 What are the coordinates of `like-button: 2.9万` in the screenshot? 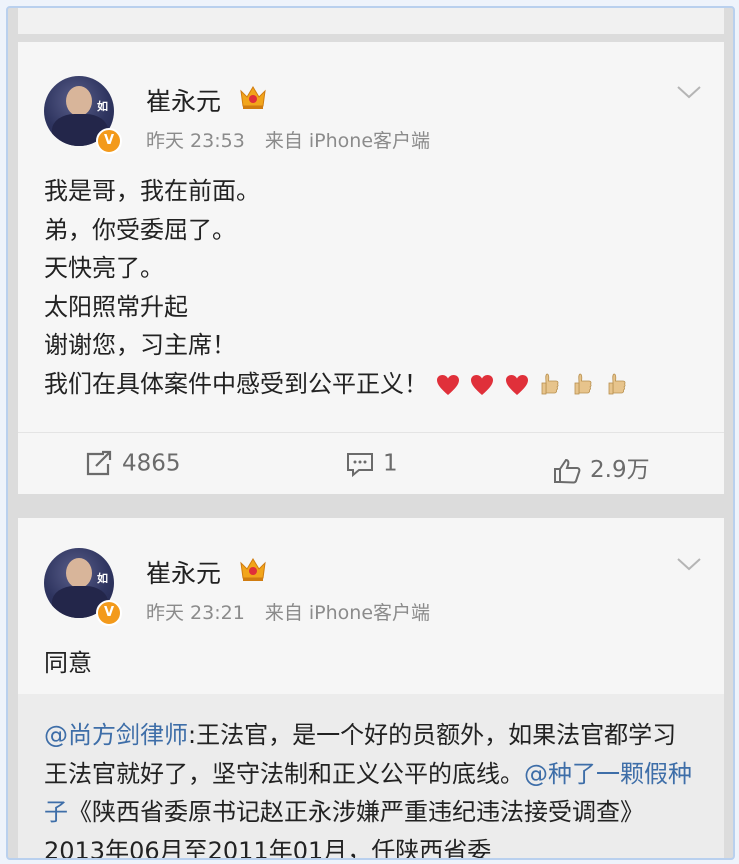 It's located at (601, 467).